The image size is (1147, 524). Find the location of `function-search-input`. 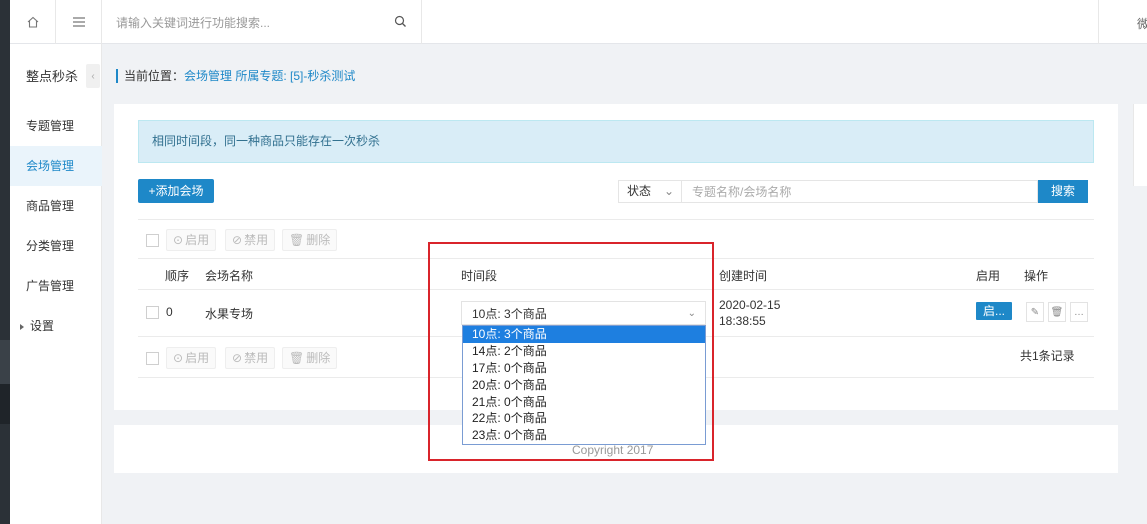

function-search-input is located at coordinates (251, 23).